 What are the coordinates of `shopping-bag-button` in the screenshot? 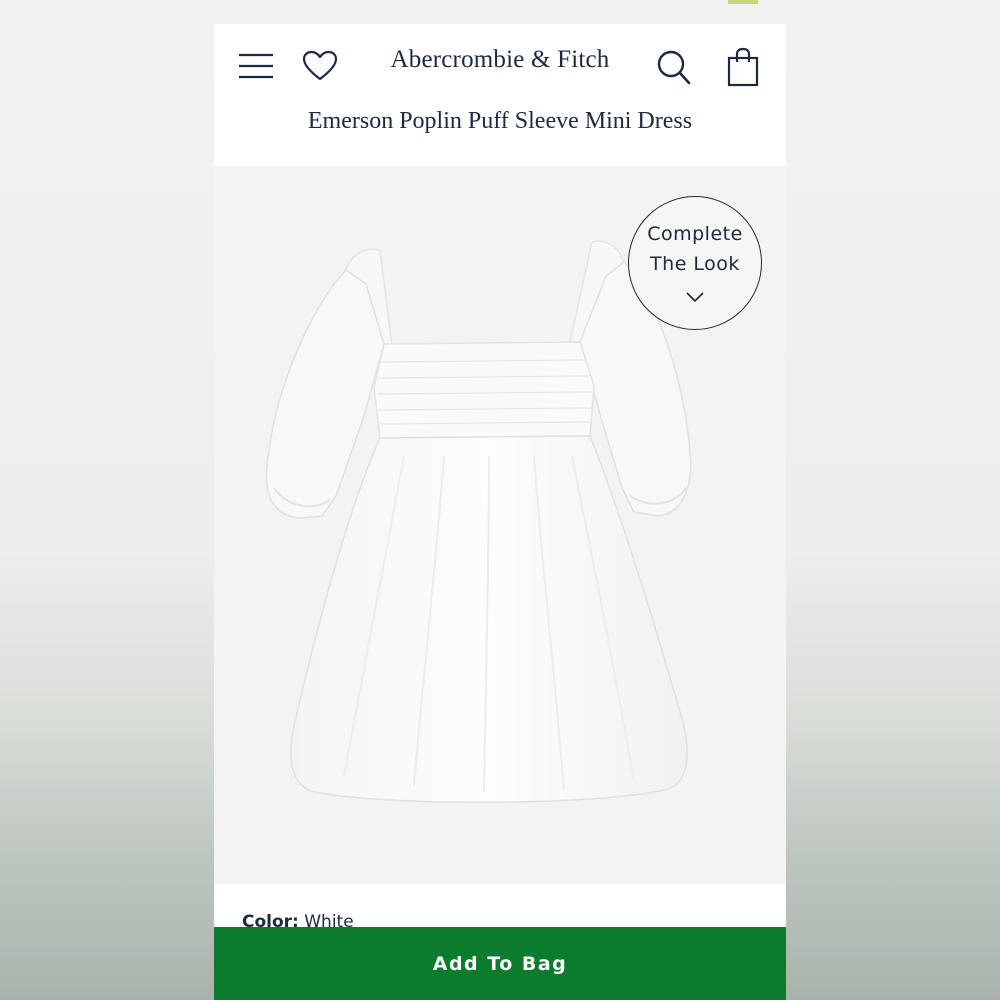 It's located at (743, 67).